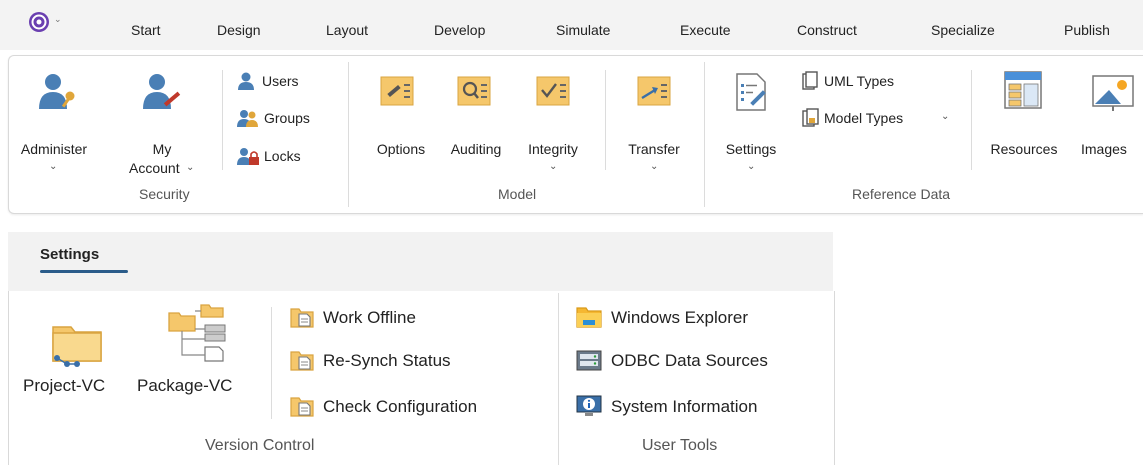 The image size is (1143, 465). Describe the element at coordinates (553, 91) in the screenshot. I see `integrity-check-icon` at that location.